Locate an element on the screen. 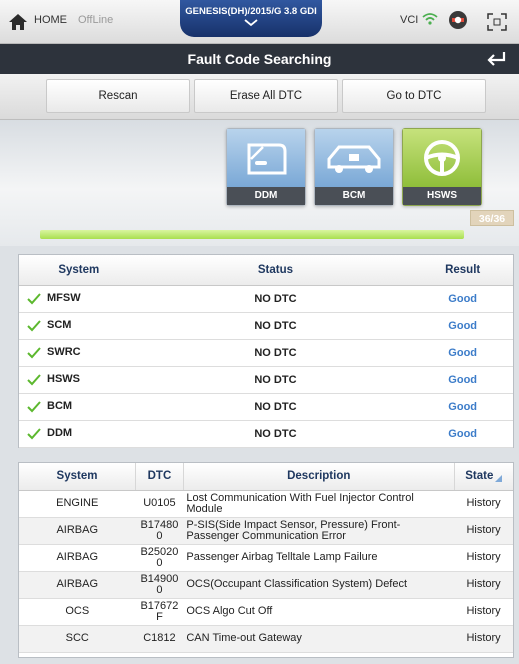 This screenshot has width=519, height=664. dtc-system-cell: OCS is located at coordinates (77, 612).